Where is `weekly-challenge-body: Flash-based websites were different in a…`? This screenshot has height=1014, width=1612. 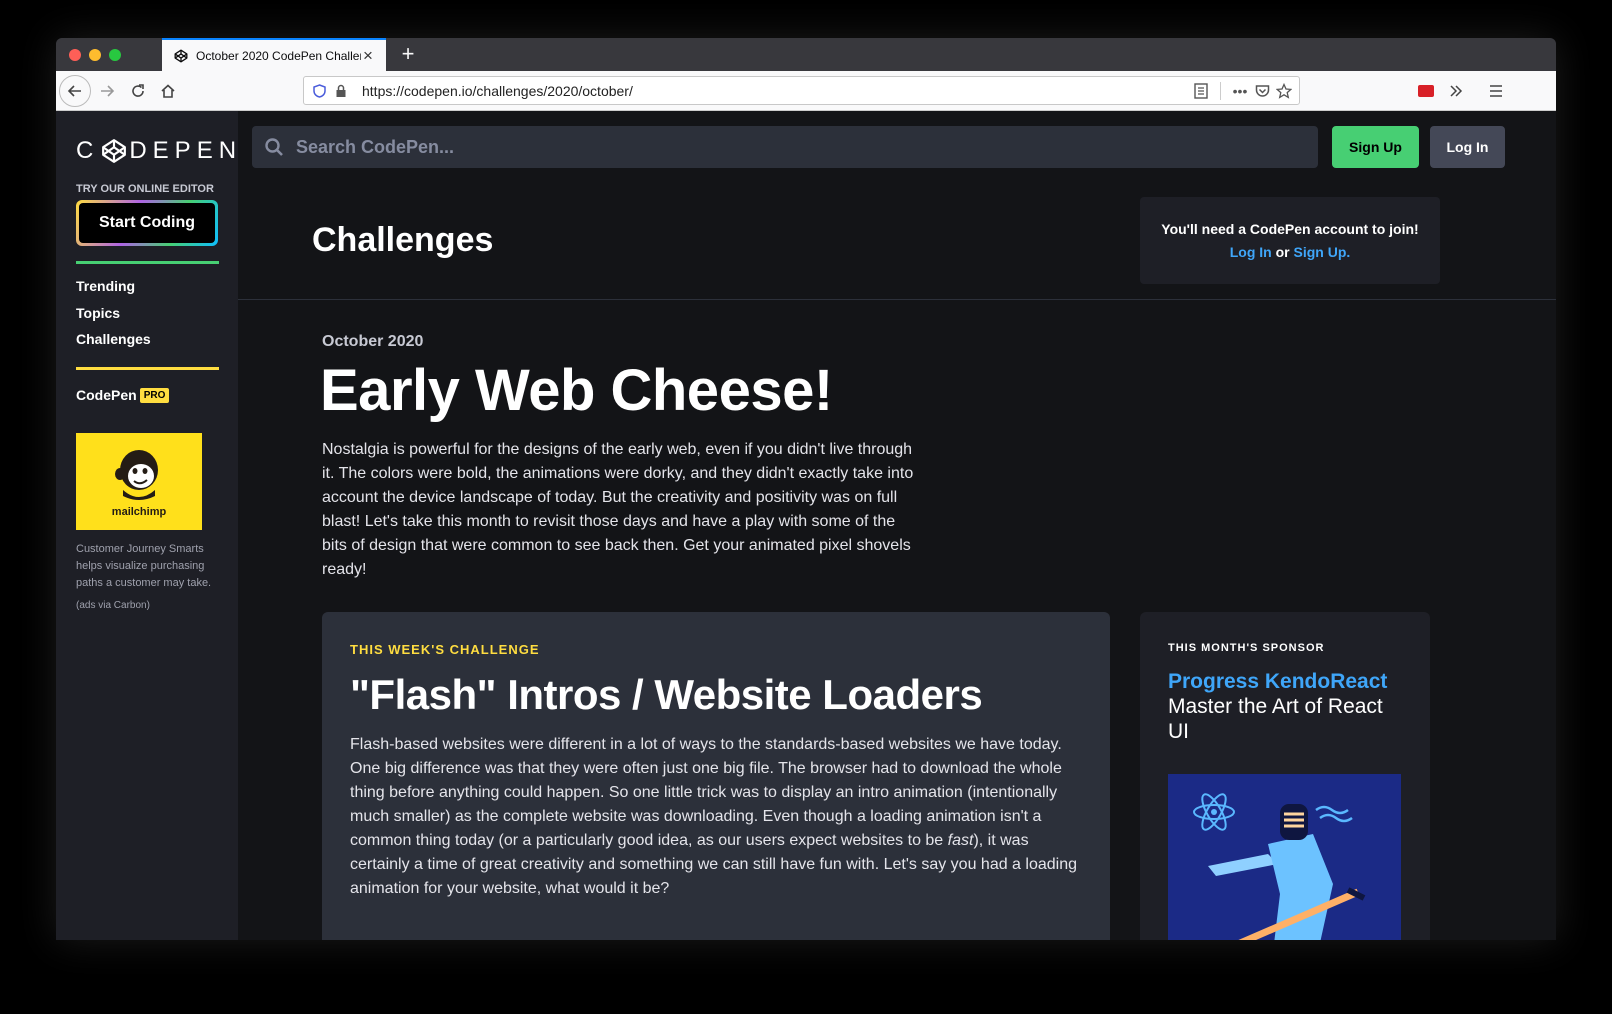
weekly-challenge-body: Flash-based websites were different in a… is located at coordinates (717, 817).